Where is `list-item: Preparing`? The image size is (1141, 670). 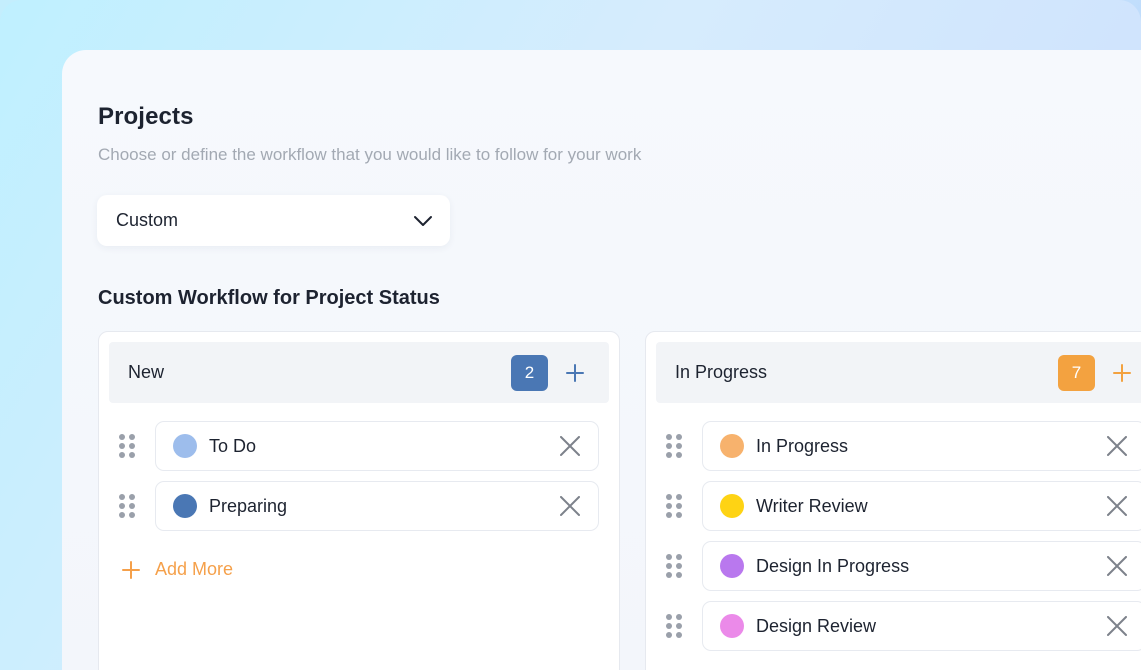
list-item: Preparing is located at coordinates (359, 506).